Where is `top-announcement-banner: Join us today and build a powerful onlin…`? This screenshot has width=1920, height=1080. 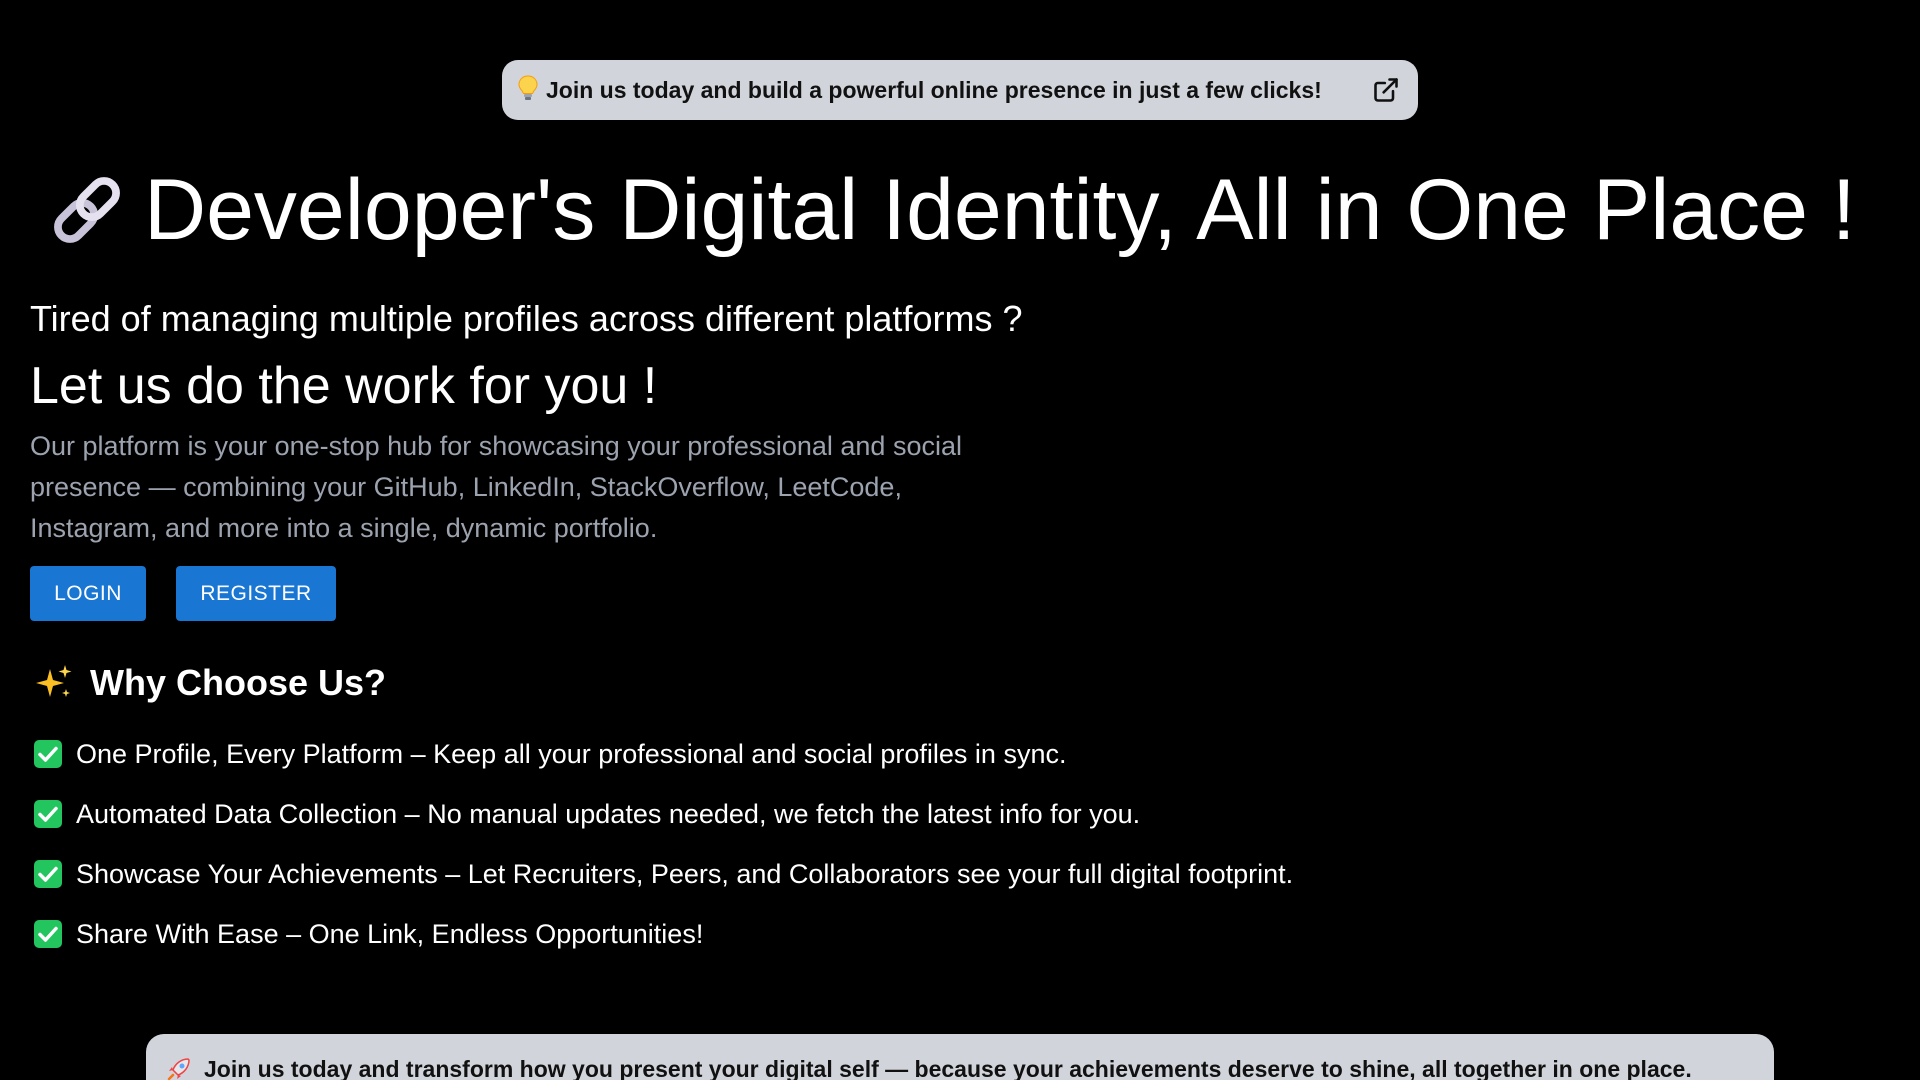
top-announcement-banner: Join us today and build a powerful onlin… is located at coordinates (960, 90).